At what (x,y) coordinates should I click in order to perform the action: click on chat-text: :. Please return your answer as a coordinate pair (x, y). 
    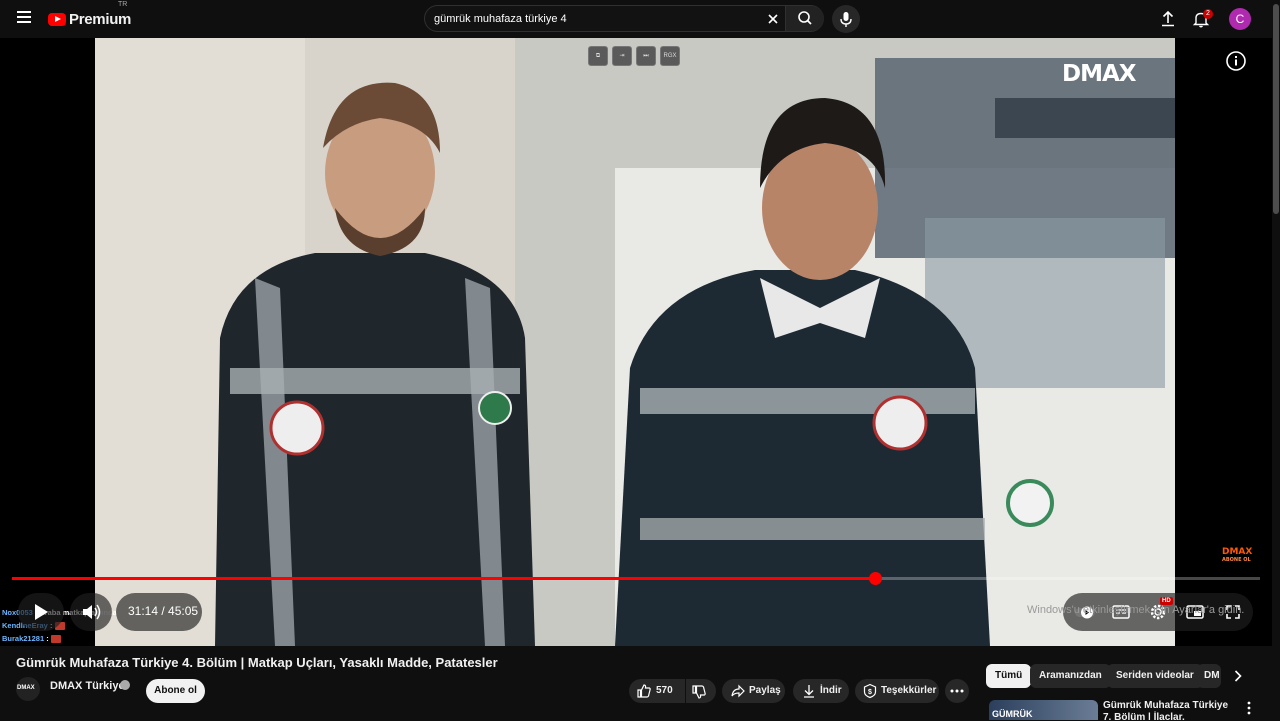
    Looking at the image, I should click on (52, 638).